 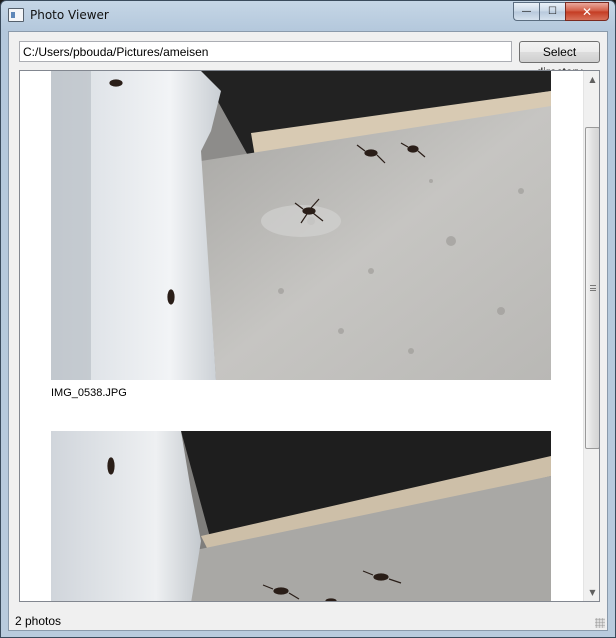 What do you see at coordinates (38, 621) in the screenshot?
I see `status-bar-text: 2 photos` at bounding box center [38, 621].